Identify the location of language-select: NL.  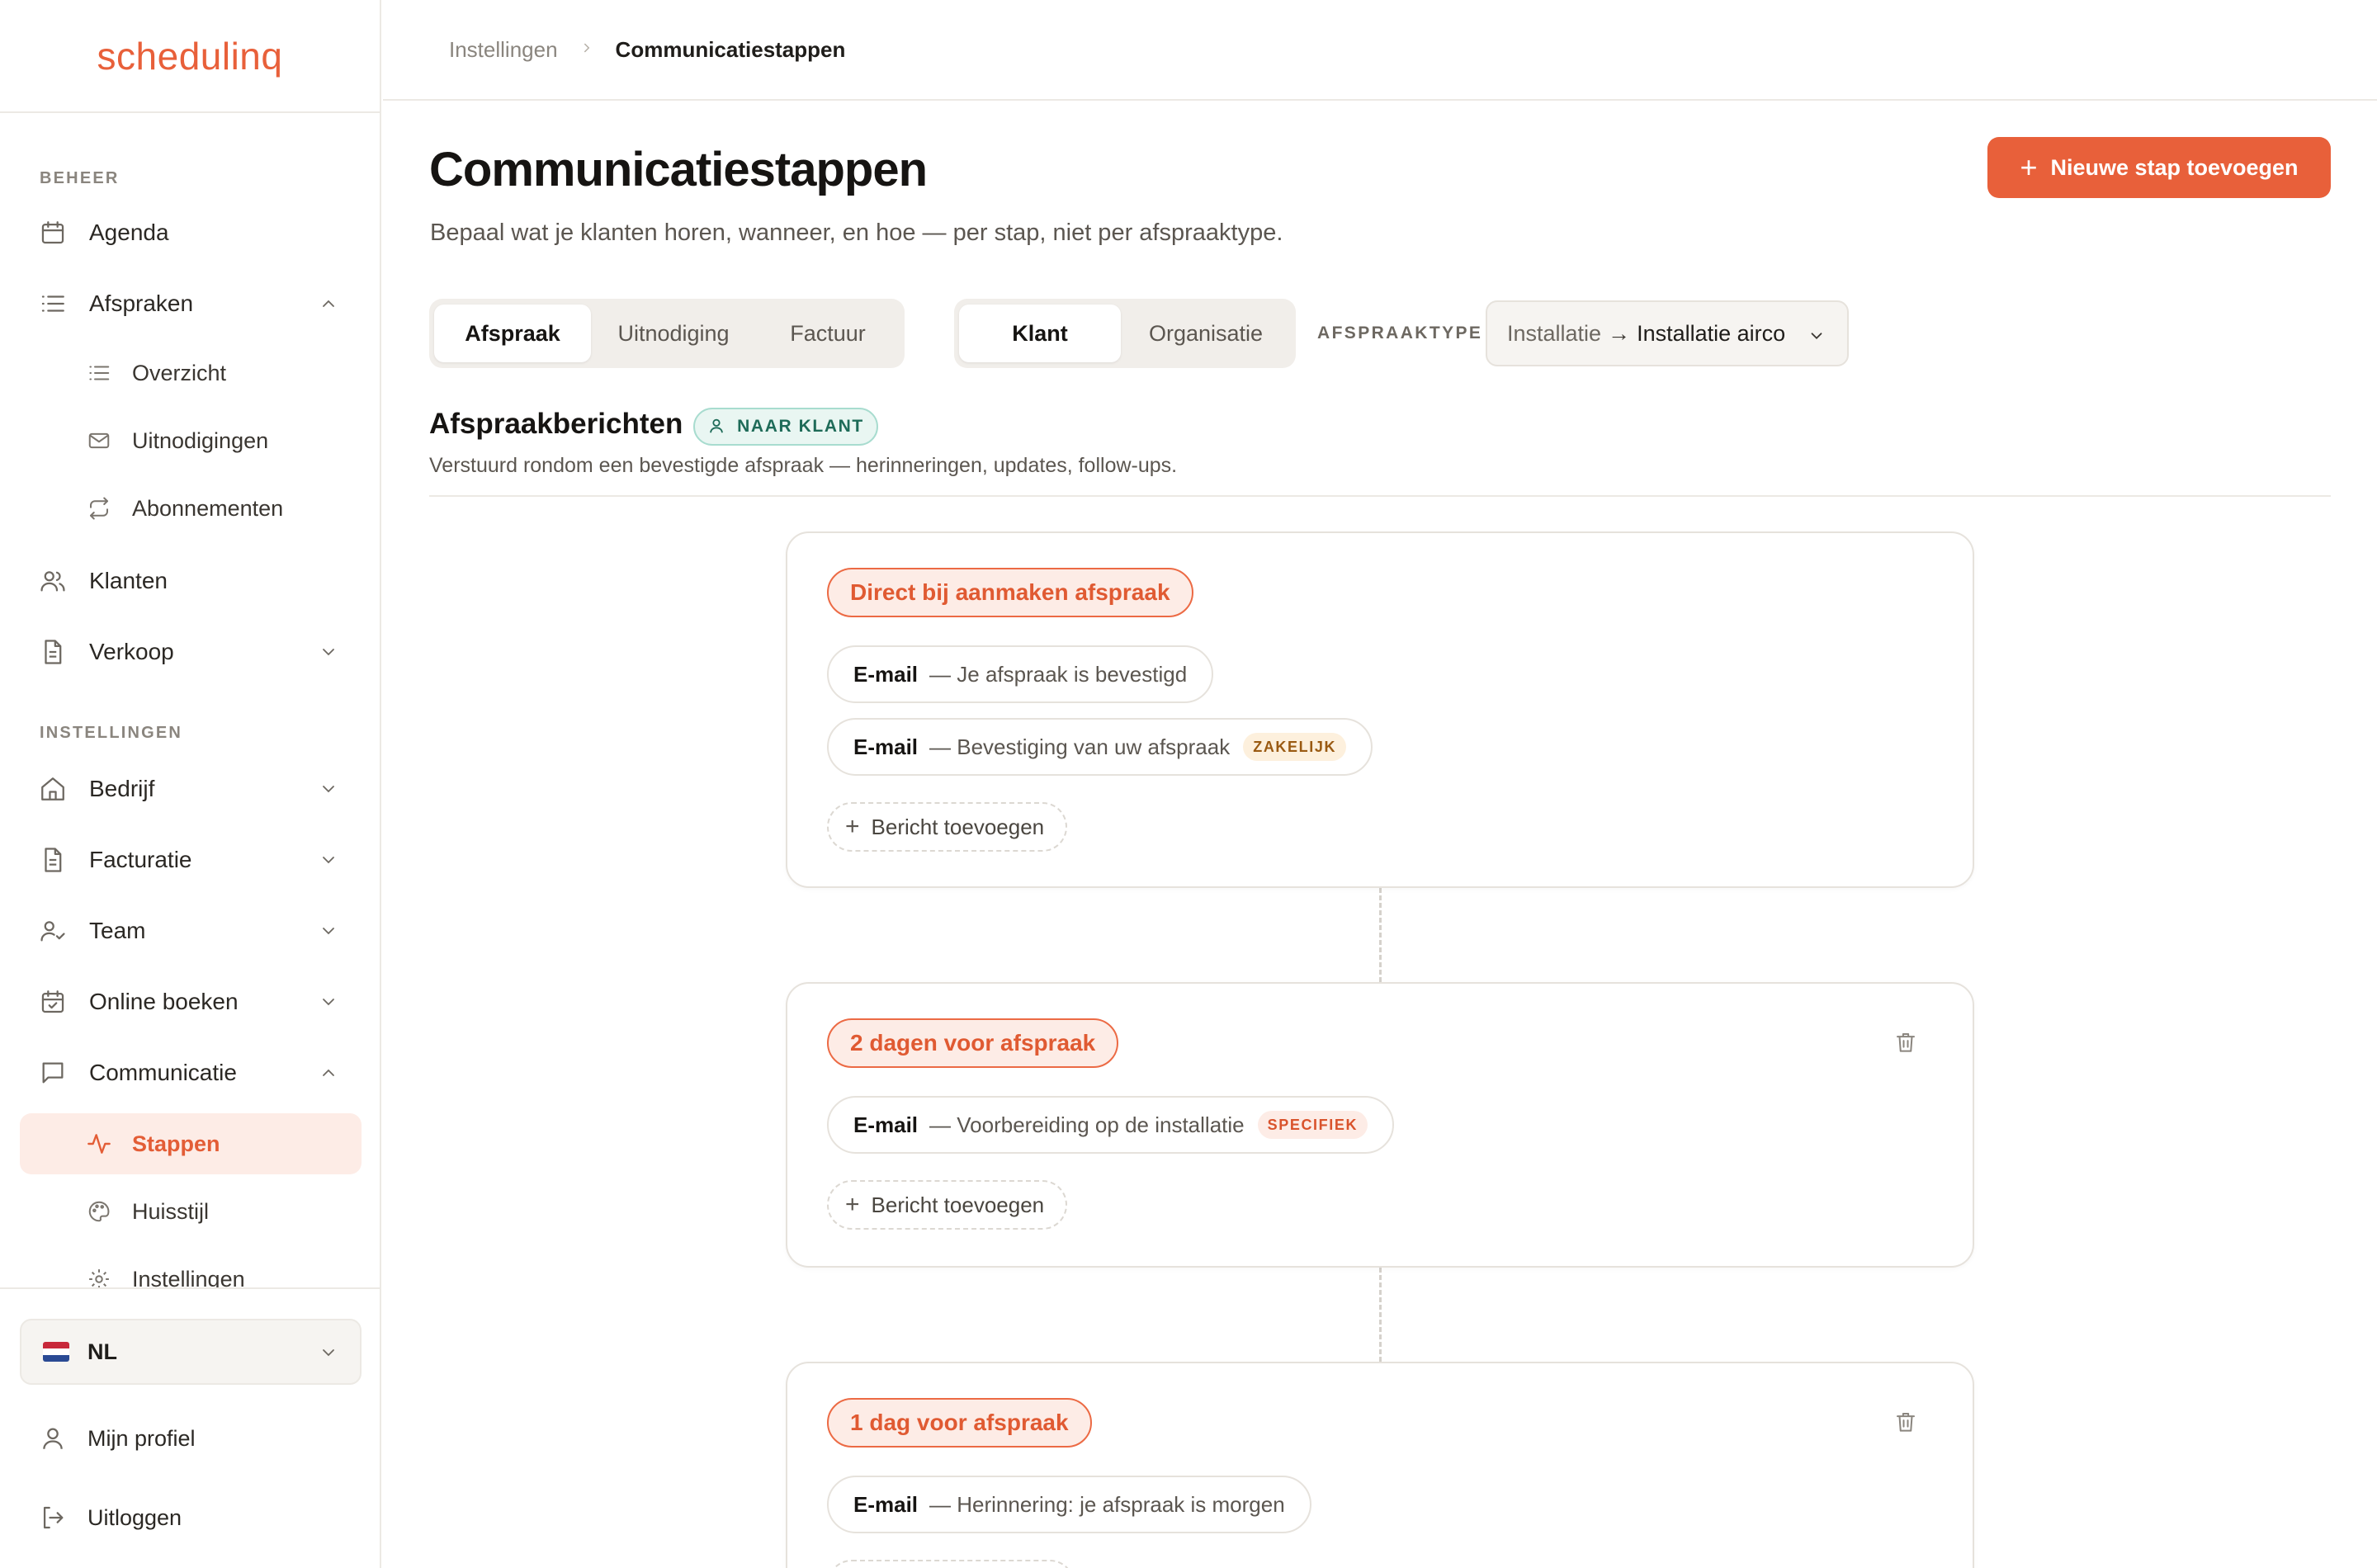
(191, 1352).